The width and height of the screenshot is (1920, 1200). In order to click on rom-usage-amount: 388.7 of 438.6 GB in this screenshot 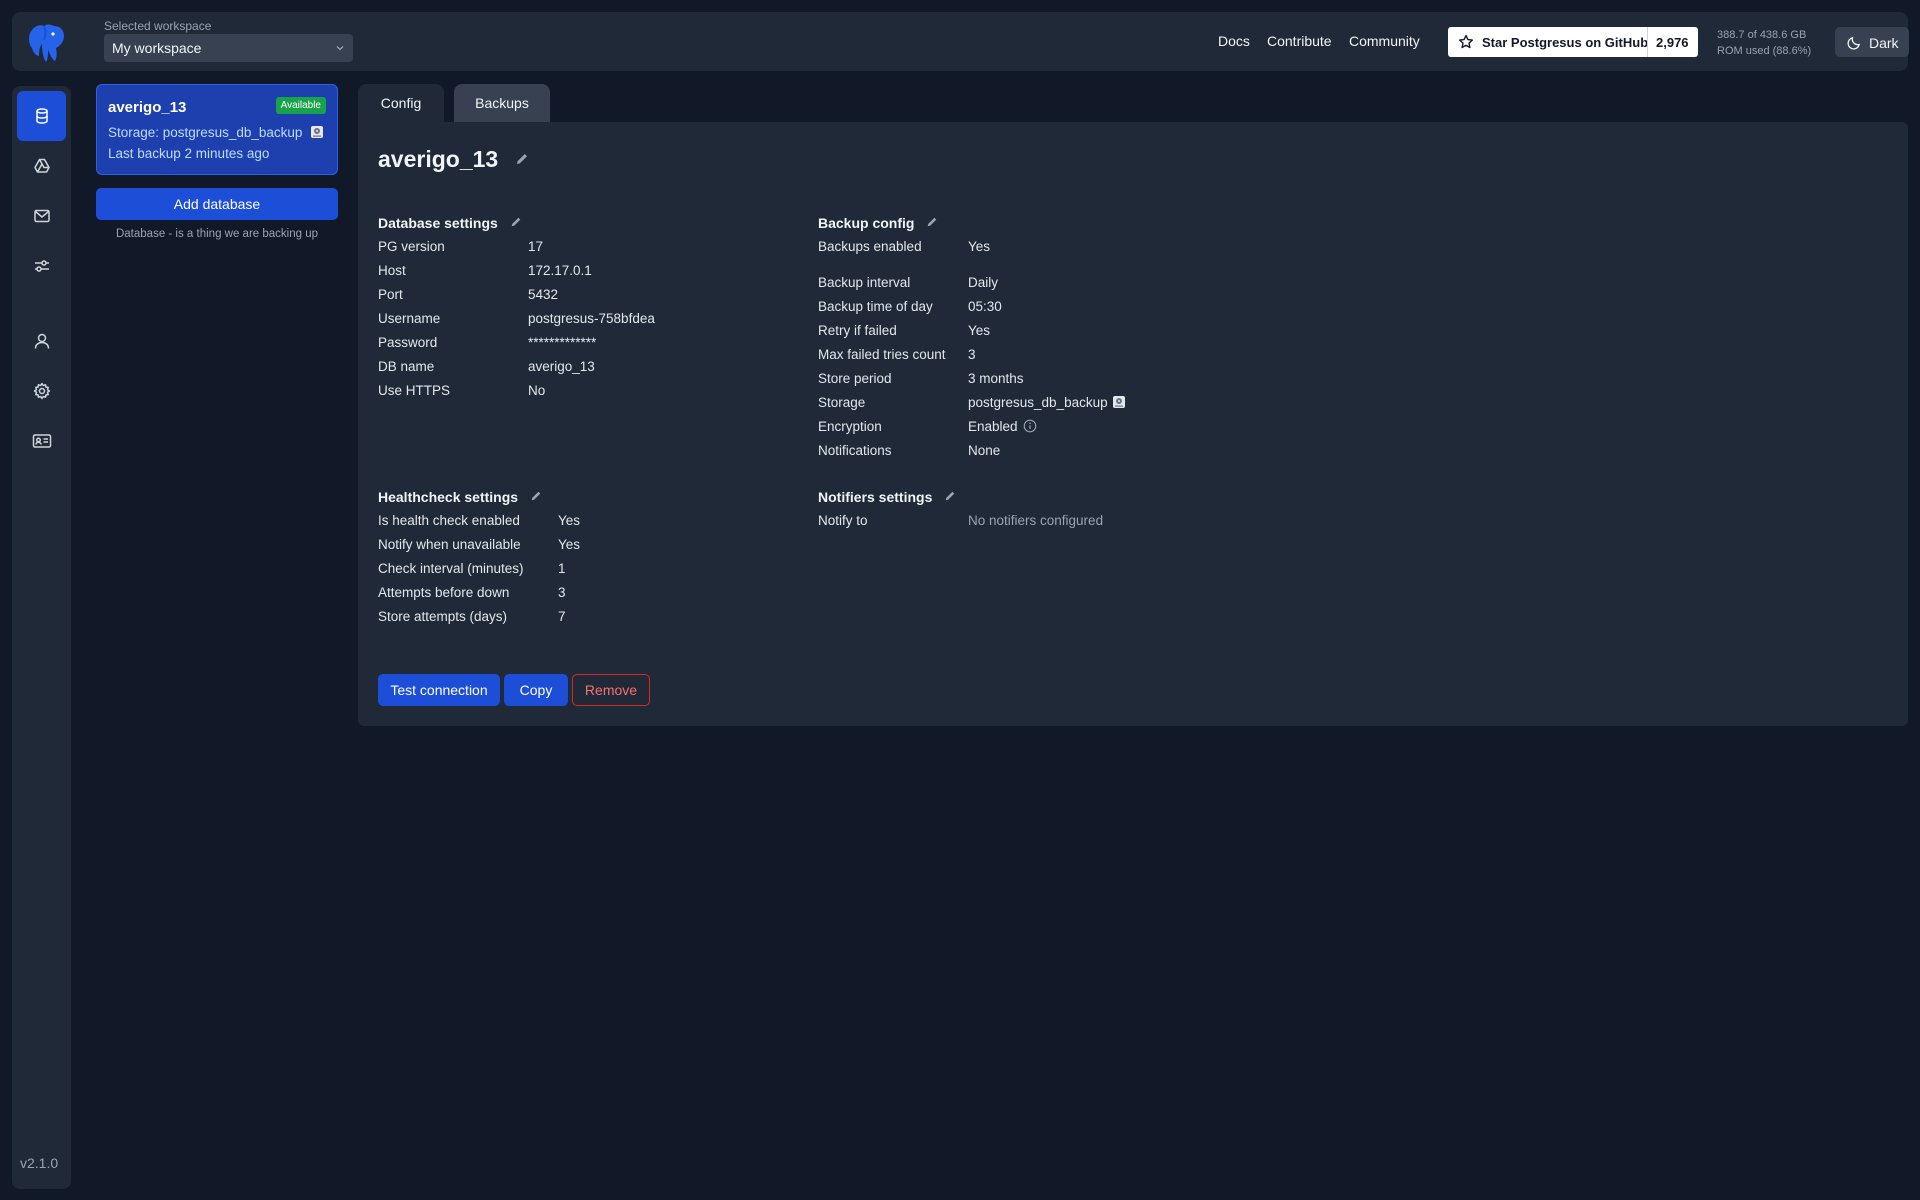, I will do `click(1762, 35)`.